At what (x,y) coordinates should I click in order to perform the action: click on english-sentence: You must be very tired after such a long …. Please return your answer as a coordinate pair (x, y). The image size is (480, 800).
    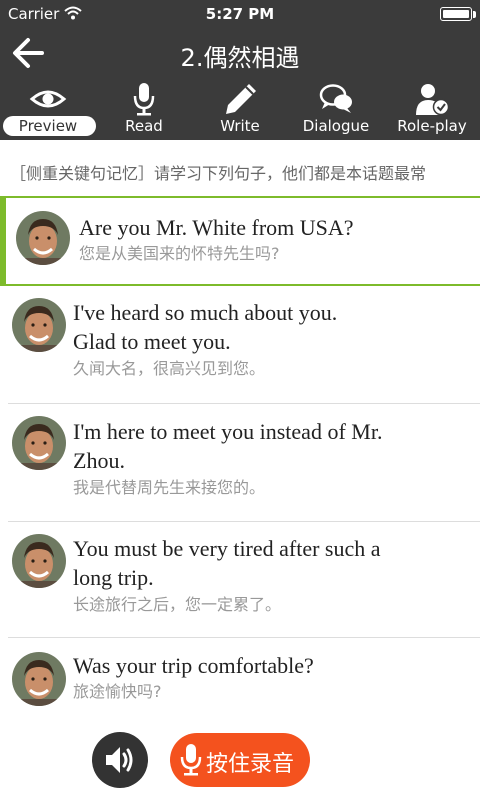
    Looking at the image, I should click on (227, 563).